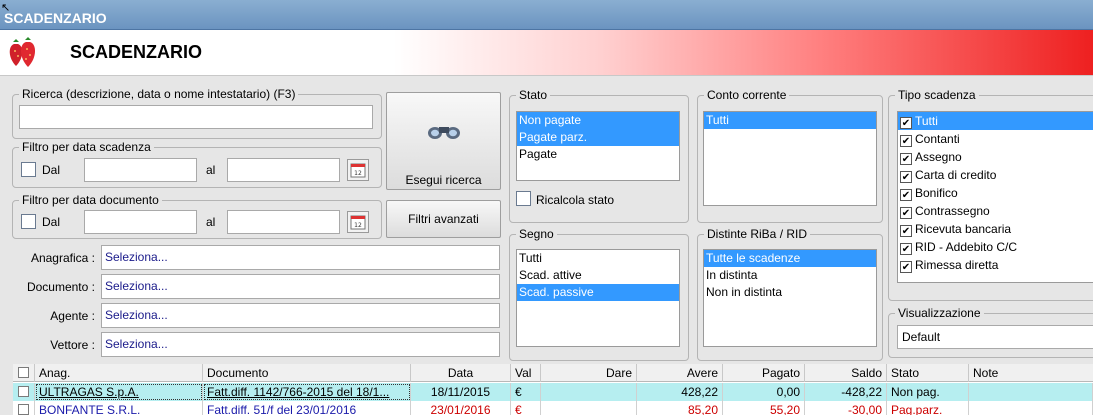  Describe the element at coordinates (307, 408) in the screenshot. I see `cell-documento: Fatt.diff. 51/f del 23/01/2016` at that location.